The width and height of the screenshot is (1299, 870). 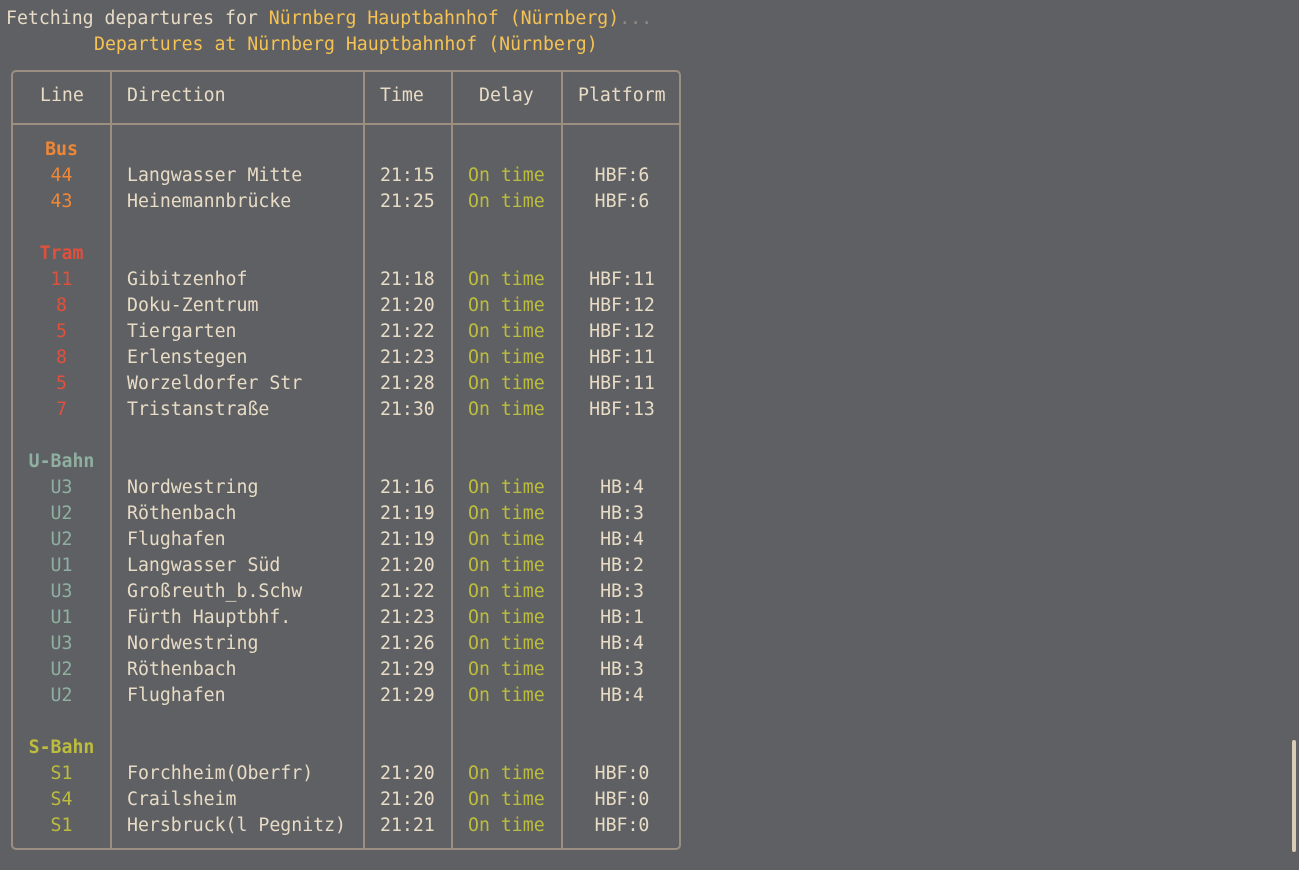 What do you see at coordinates (407, 201) in the screenshot?
I see `time-cell: 21:25` at bounding box center [407, 201].